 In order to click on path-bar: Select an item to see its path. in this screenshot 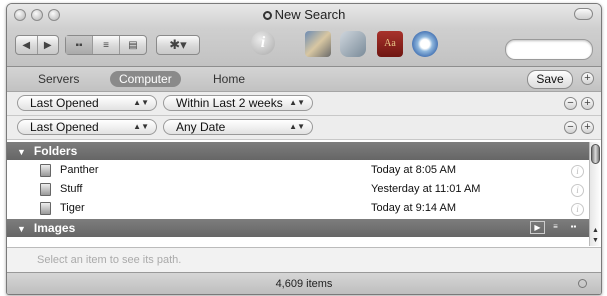, I will do `click(304, 259)`.